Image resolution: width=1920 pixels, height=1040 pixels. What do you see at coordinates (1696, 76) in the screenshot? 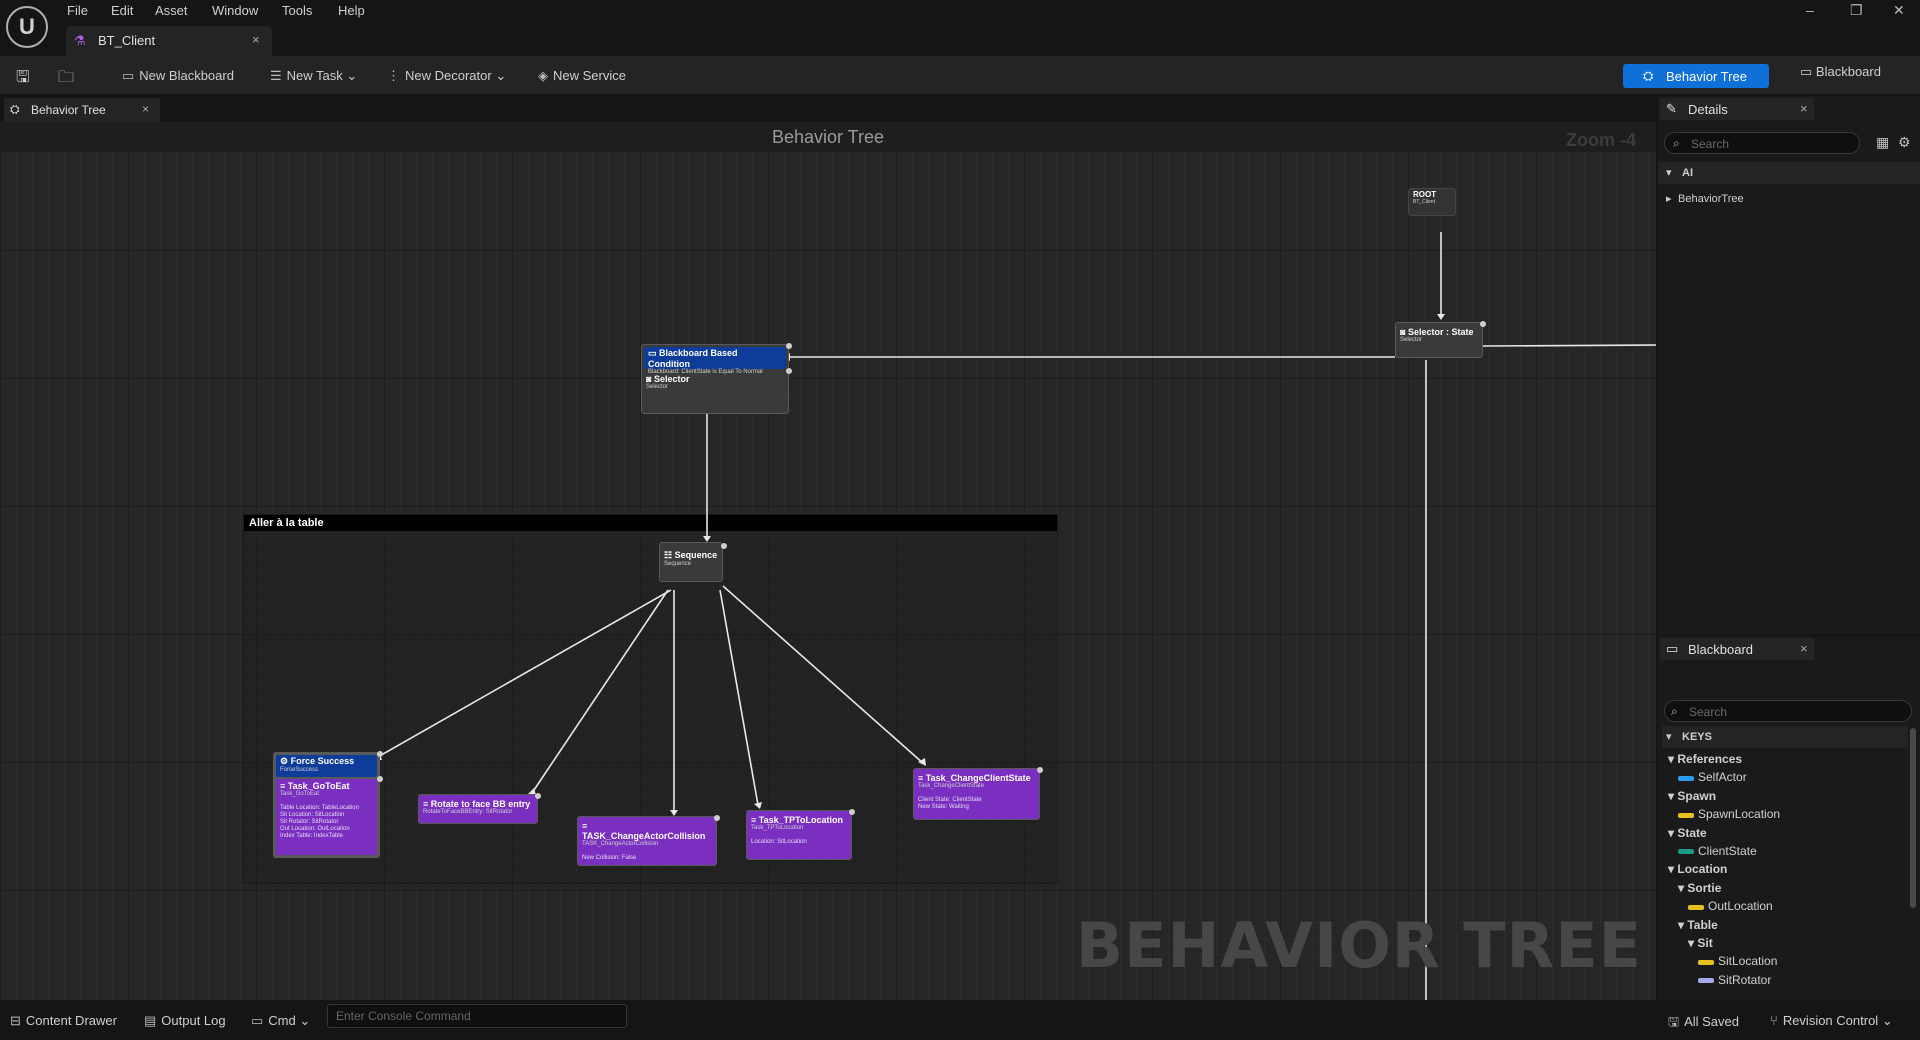
I see `behavior-tree-mode-button: ⛭ Behavior Tree` at bounding box center [1696, 76].